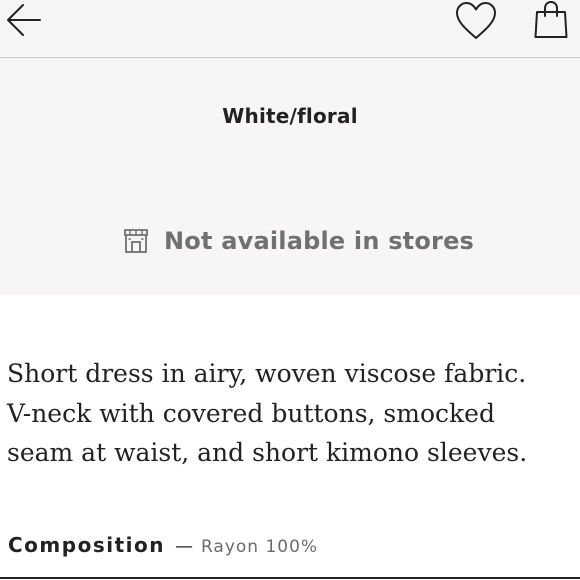 The width and height of the screenshot is (580, 580). I want to click on composition-value: Rayon 100%, so click(259, 547).